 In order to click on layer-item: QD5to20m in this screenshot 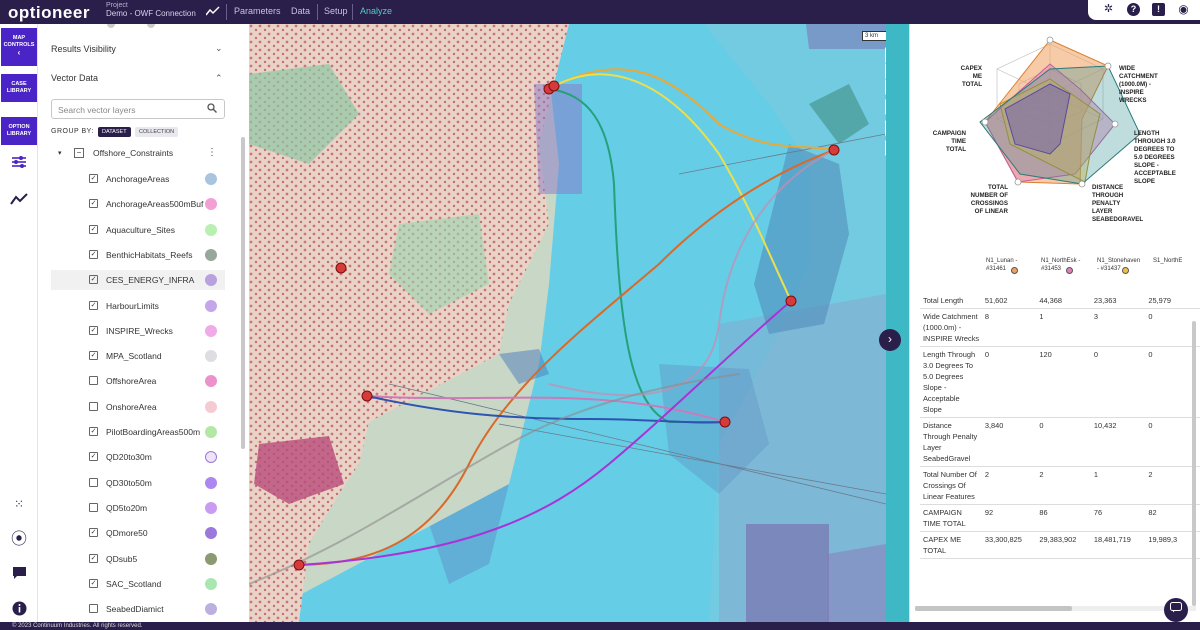, I will do `click(155, 508)`.